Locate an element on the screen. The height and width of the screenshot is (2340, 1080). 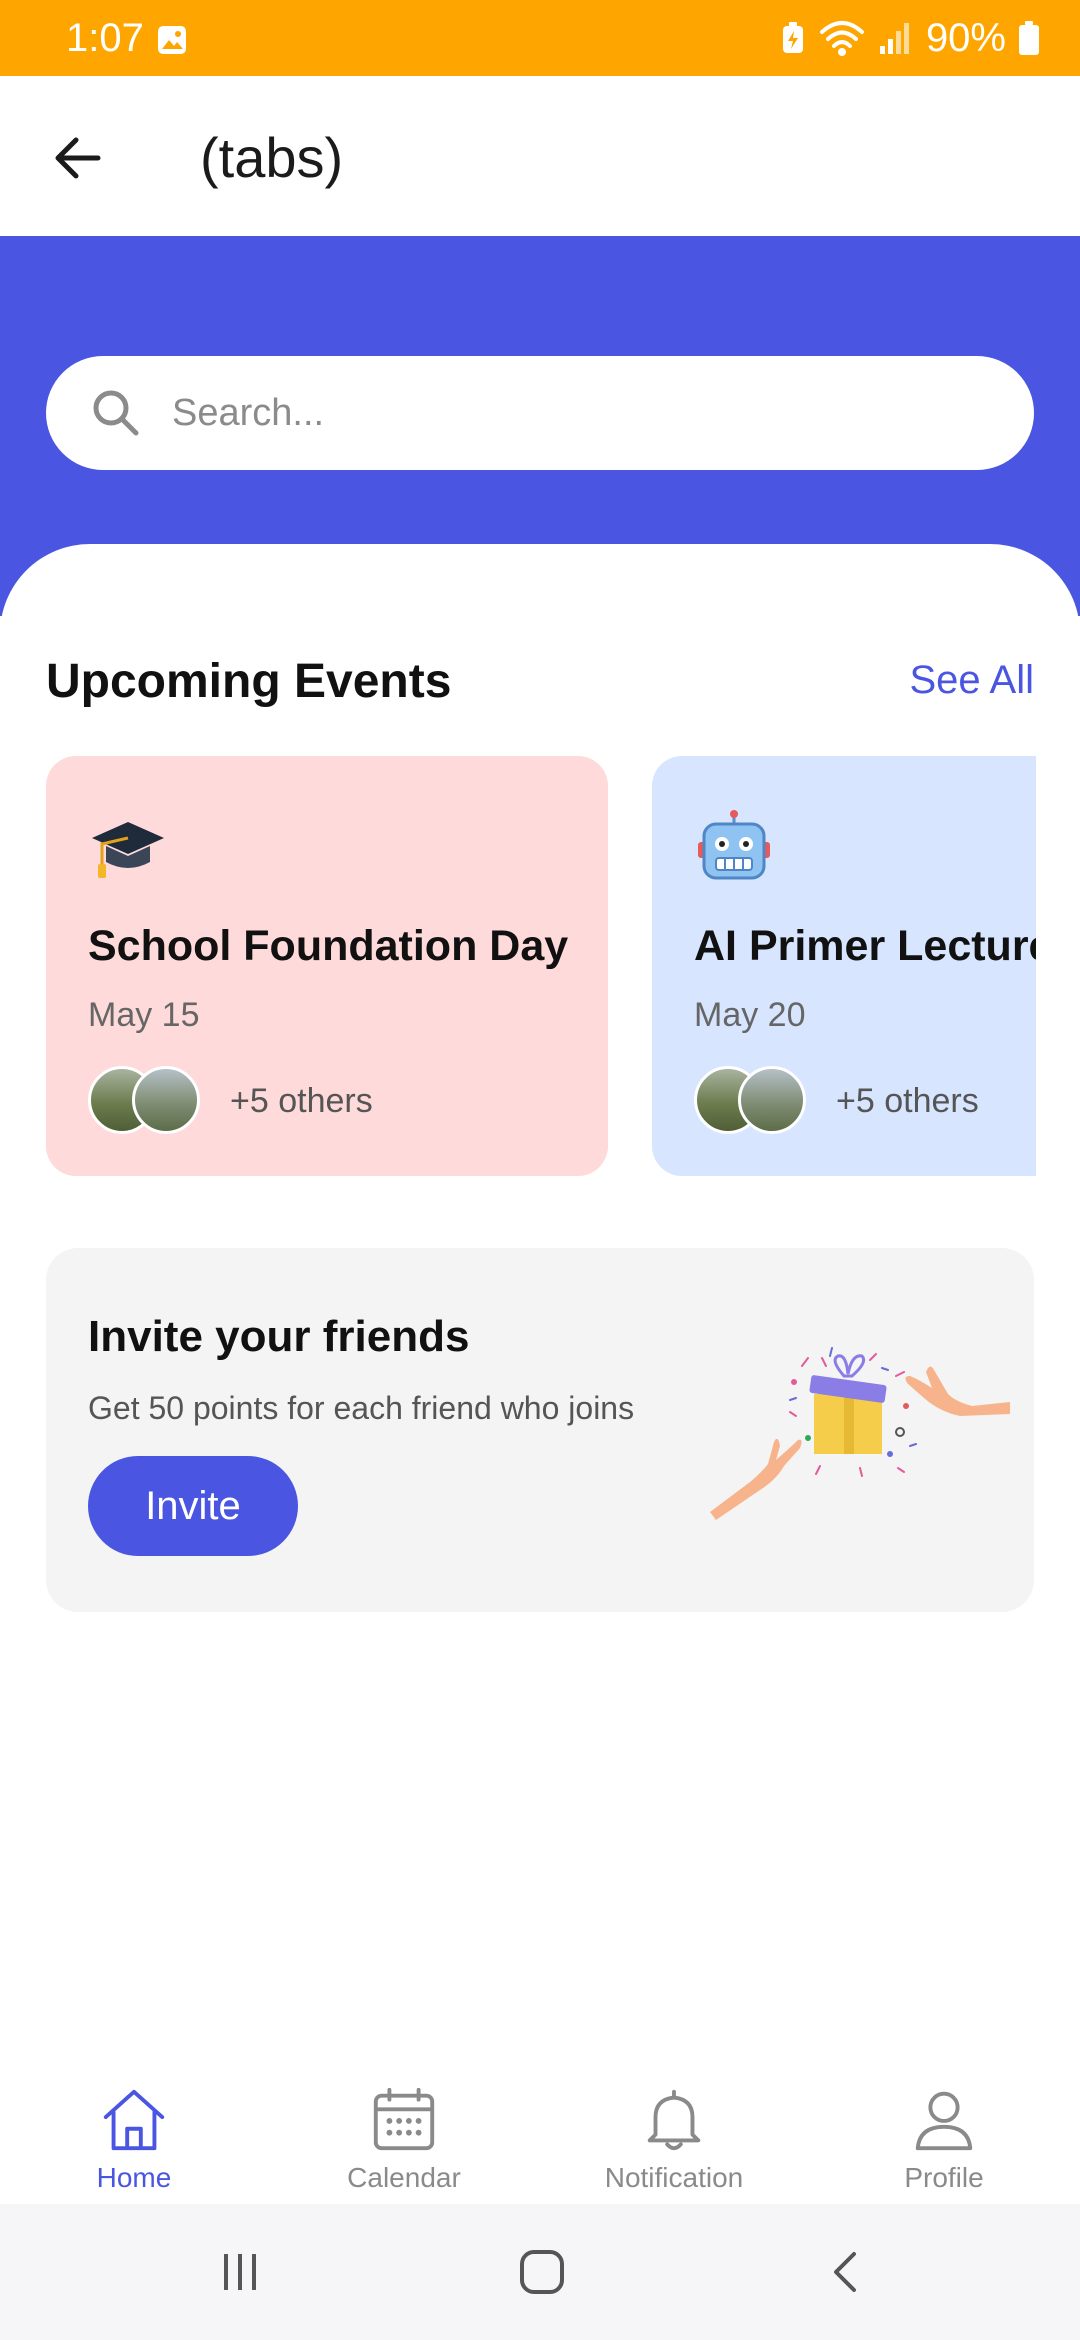
status-indicators: 90% is located at coordinates (910, 38).